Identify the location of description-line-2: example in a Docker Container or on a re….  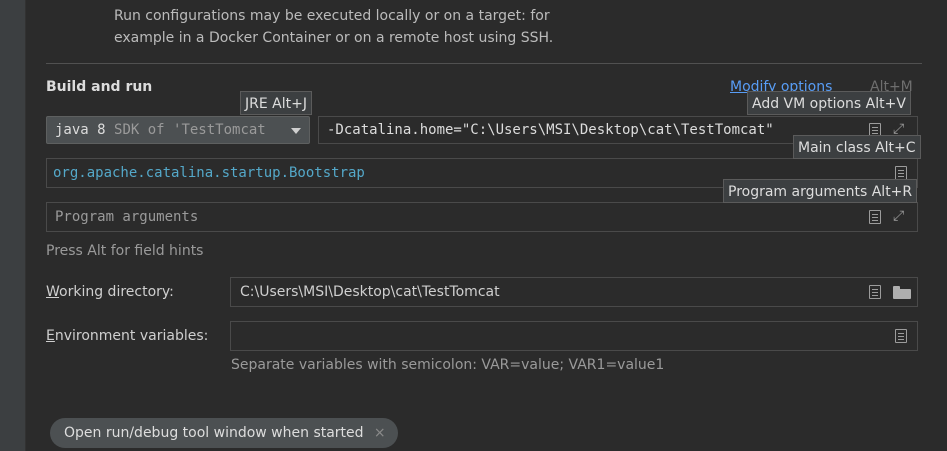
(334, 38).